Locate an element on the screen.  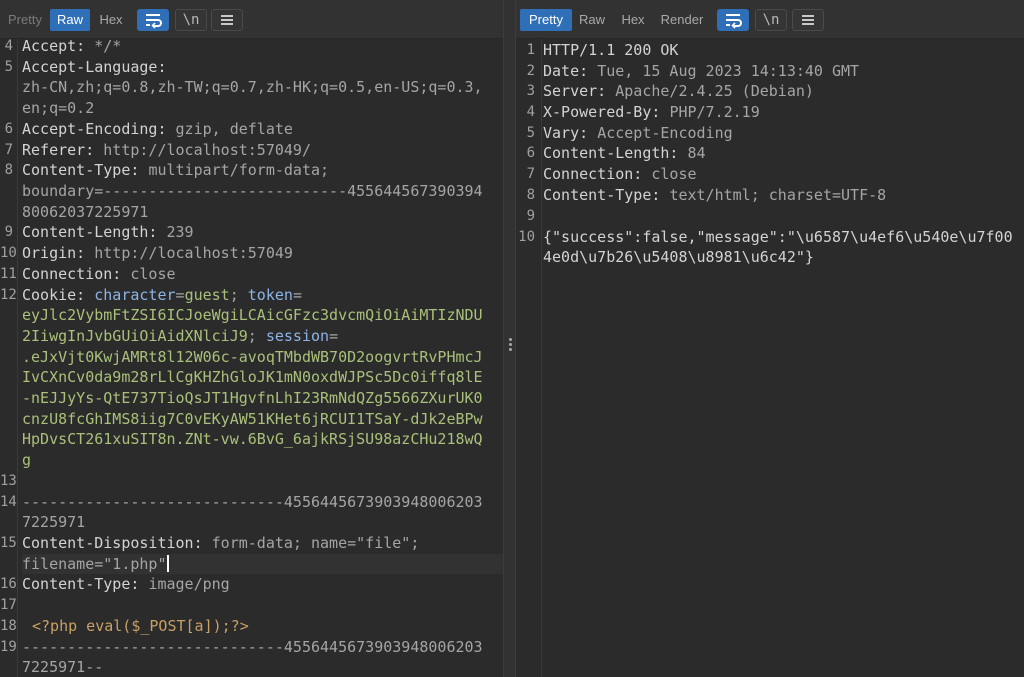
request-line: Connection: close is located at coordinates (99, 274).